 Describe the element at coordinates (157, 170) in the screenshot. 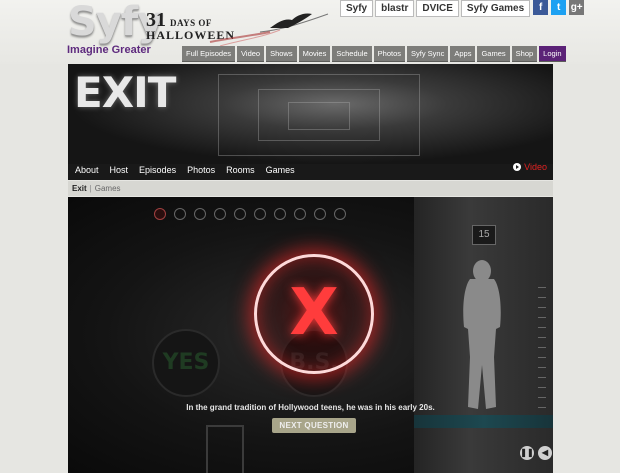

I see `subnav-episodes: Episodes` at that location.